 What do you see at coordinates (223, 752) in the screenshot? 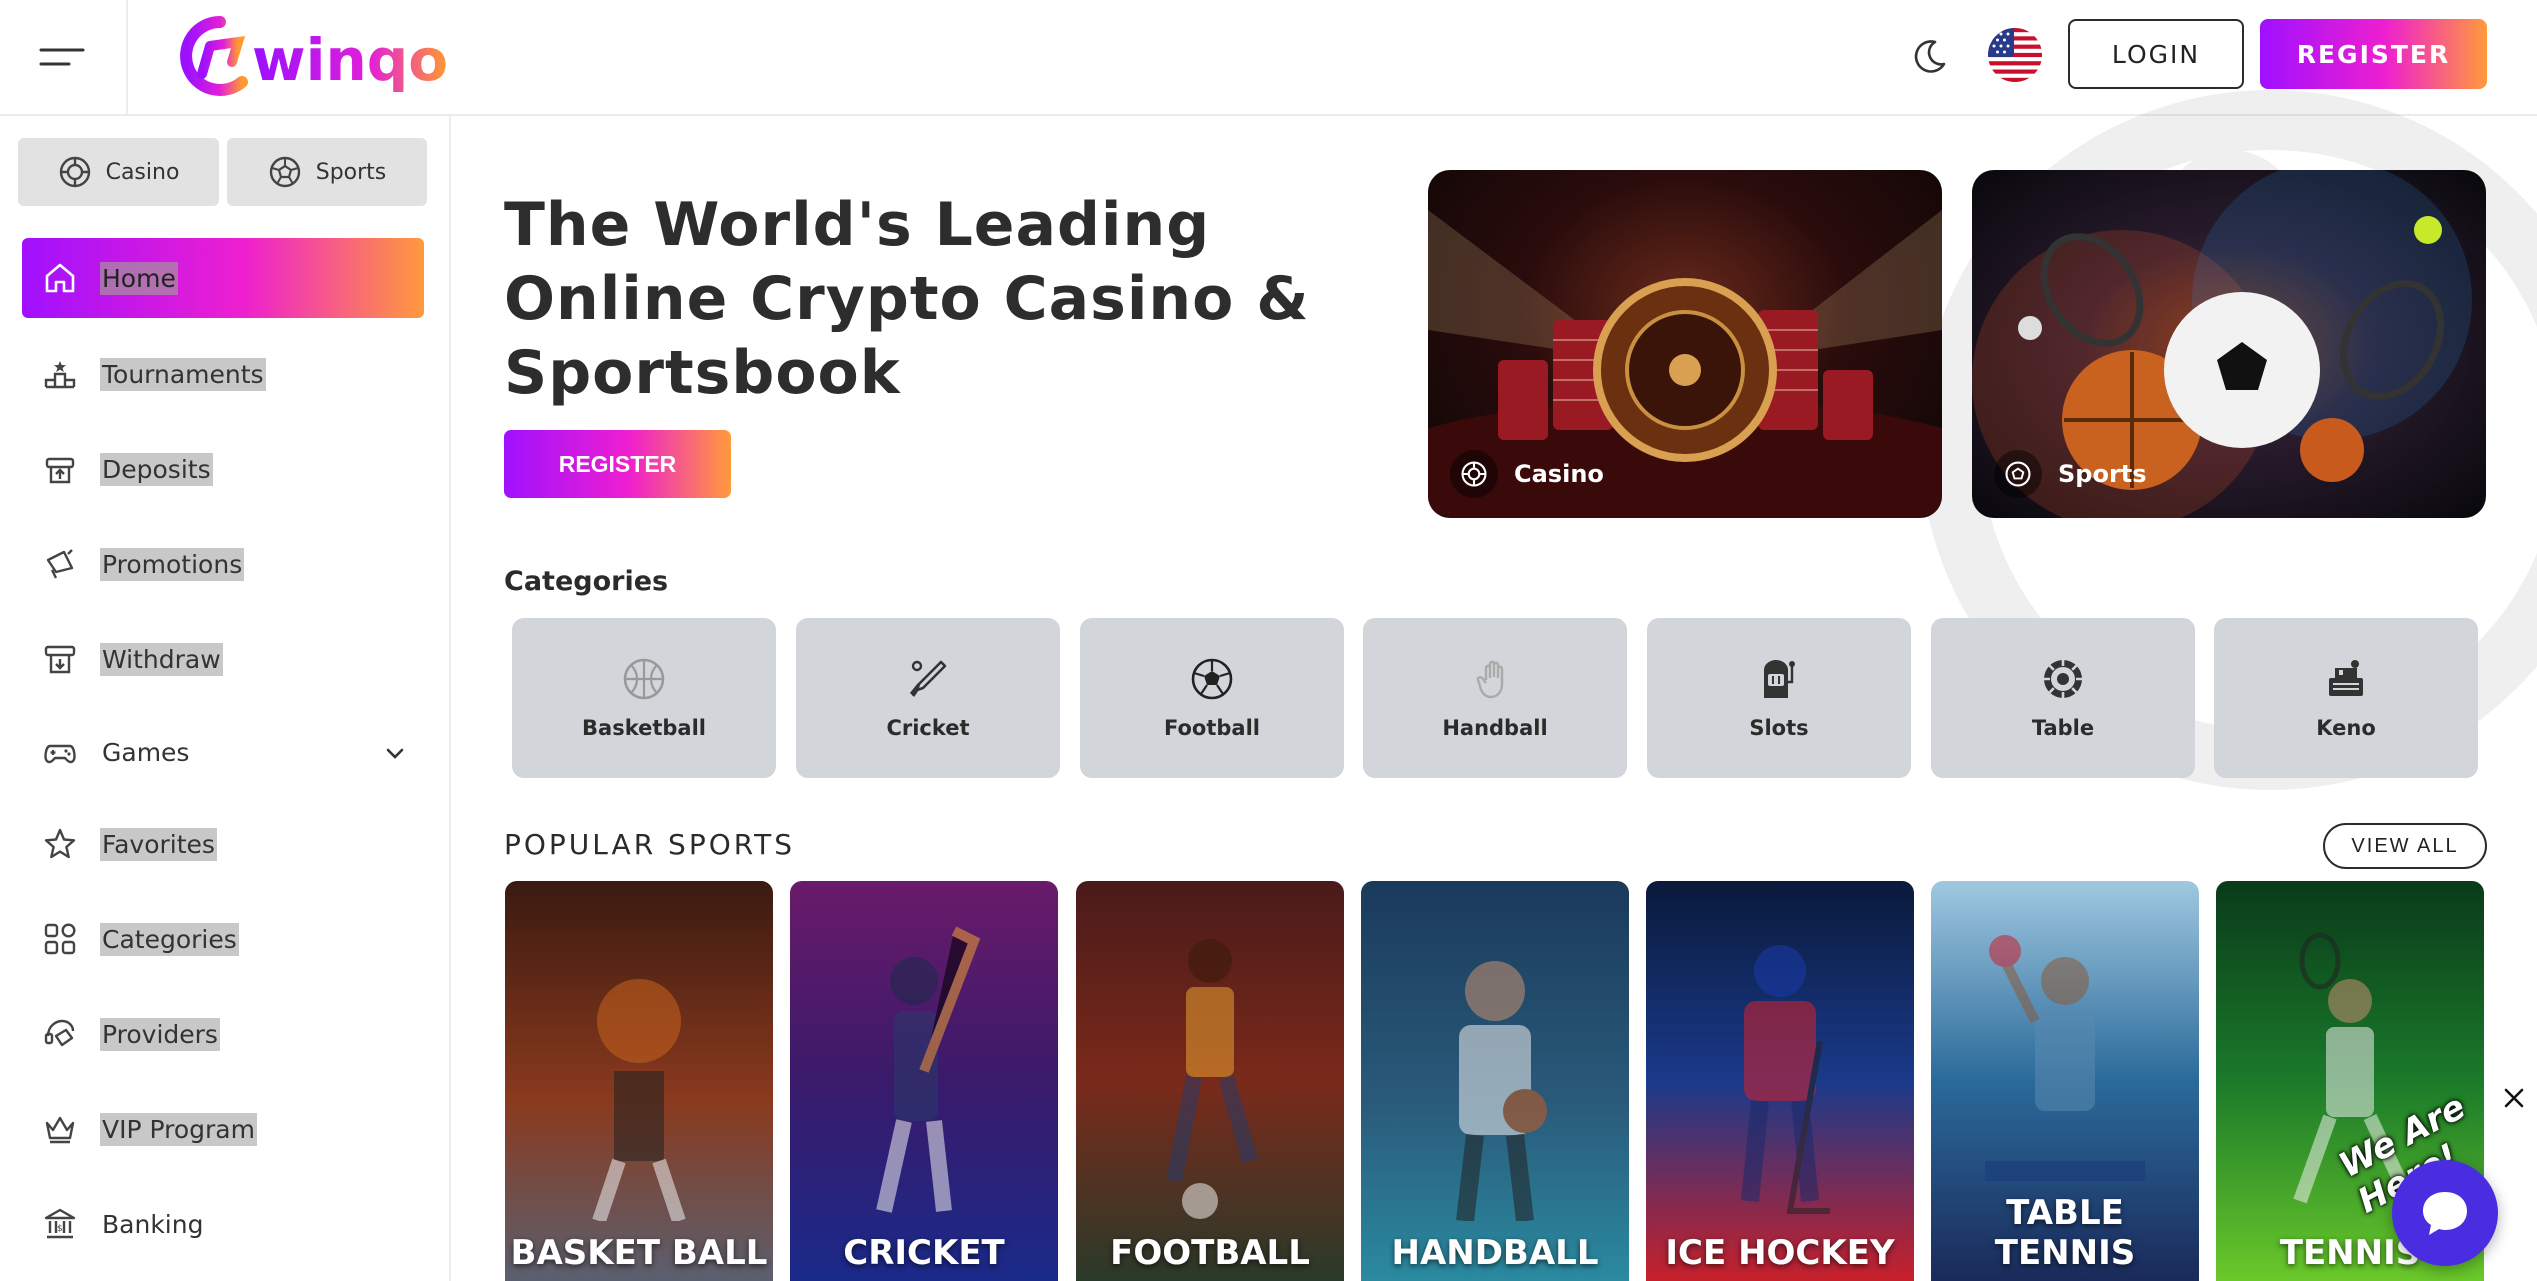
I see `sidebar-item-games: Games` at bounding box center [223, 752].